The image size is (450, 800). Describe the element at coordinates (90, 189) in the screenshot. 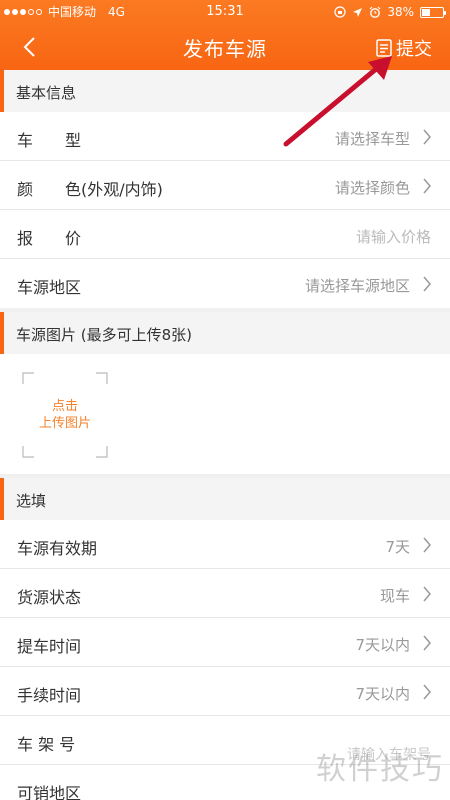

I see `row-label: 颜 色(外观/内饰)` at that location.